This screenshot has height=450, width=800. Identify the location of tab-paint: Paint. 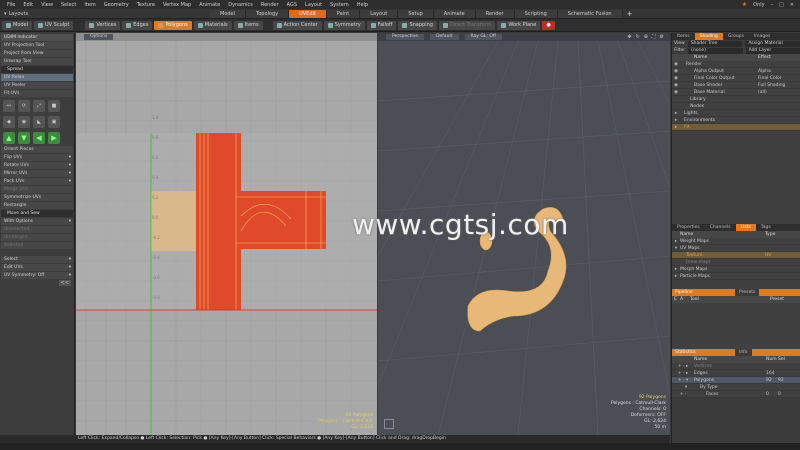
(343, 13).